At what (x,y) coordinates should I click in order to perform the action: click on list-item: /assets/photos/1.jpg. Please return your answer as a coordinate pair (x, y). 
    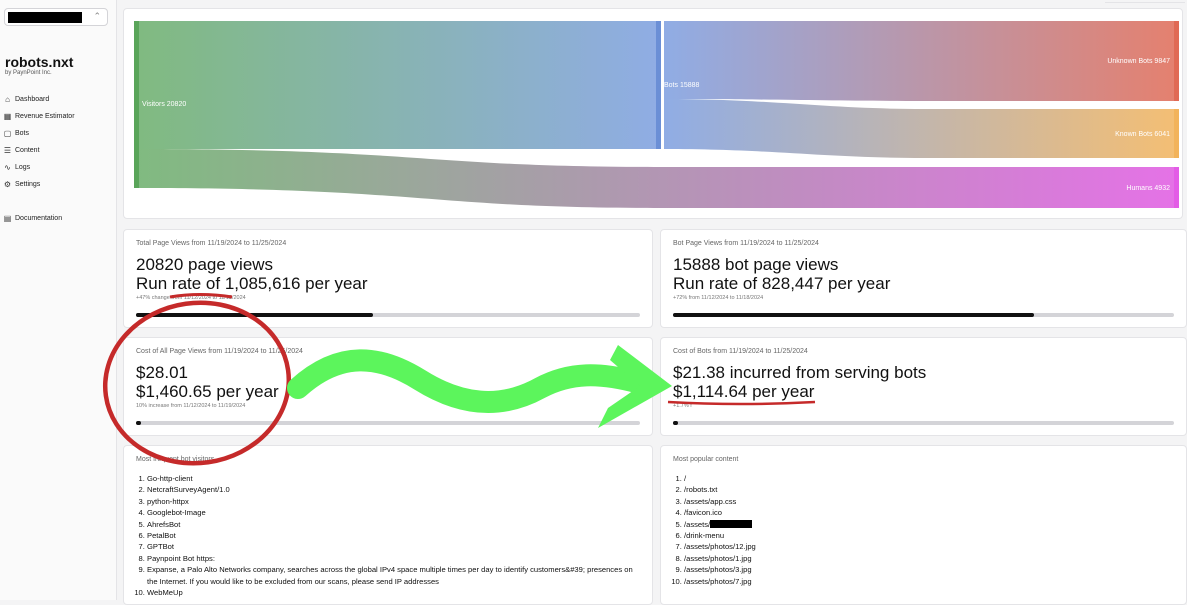
    Looking at the image, I should click on (928, 558).